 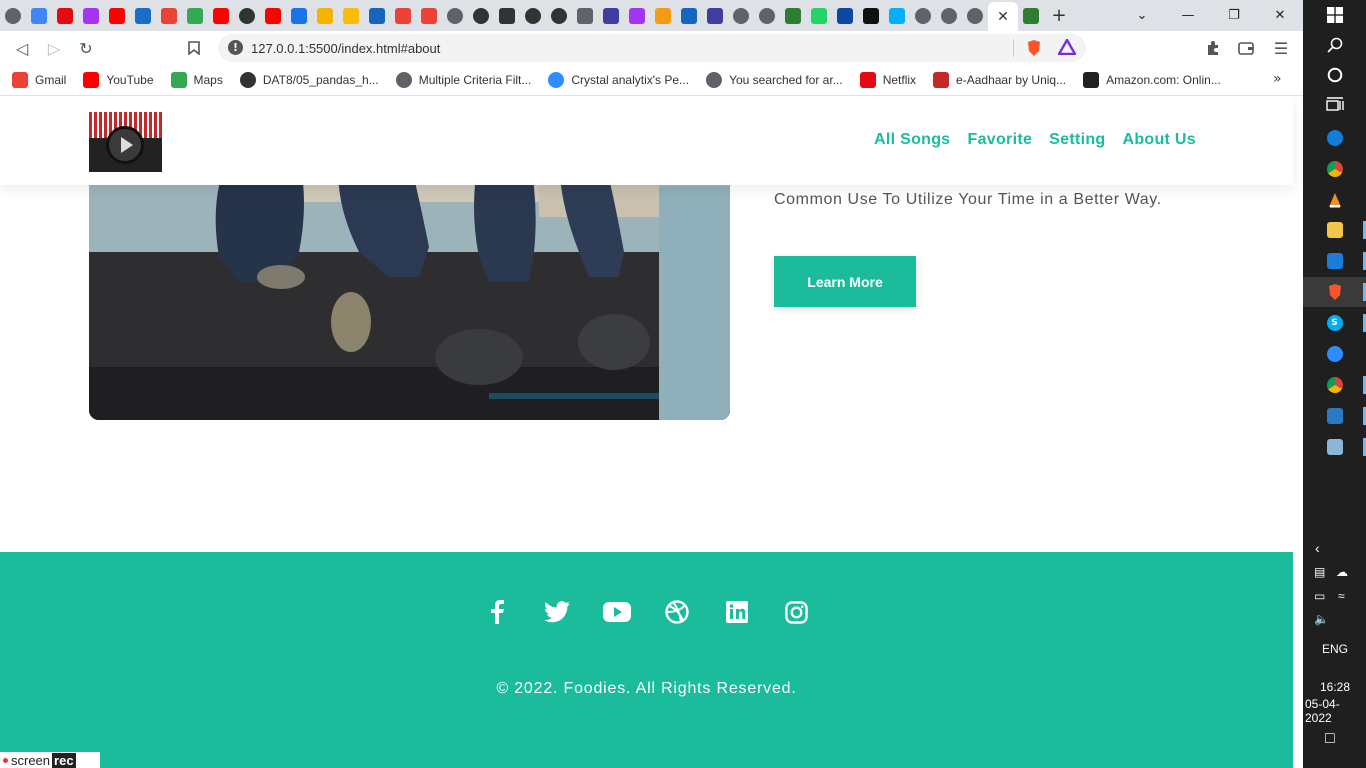 I want to click on language-indicator: ENG, so click(x=1335, y=649).